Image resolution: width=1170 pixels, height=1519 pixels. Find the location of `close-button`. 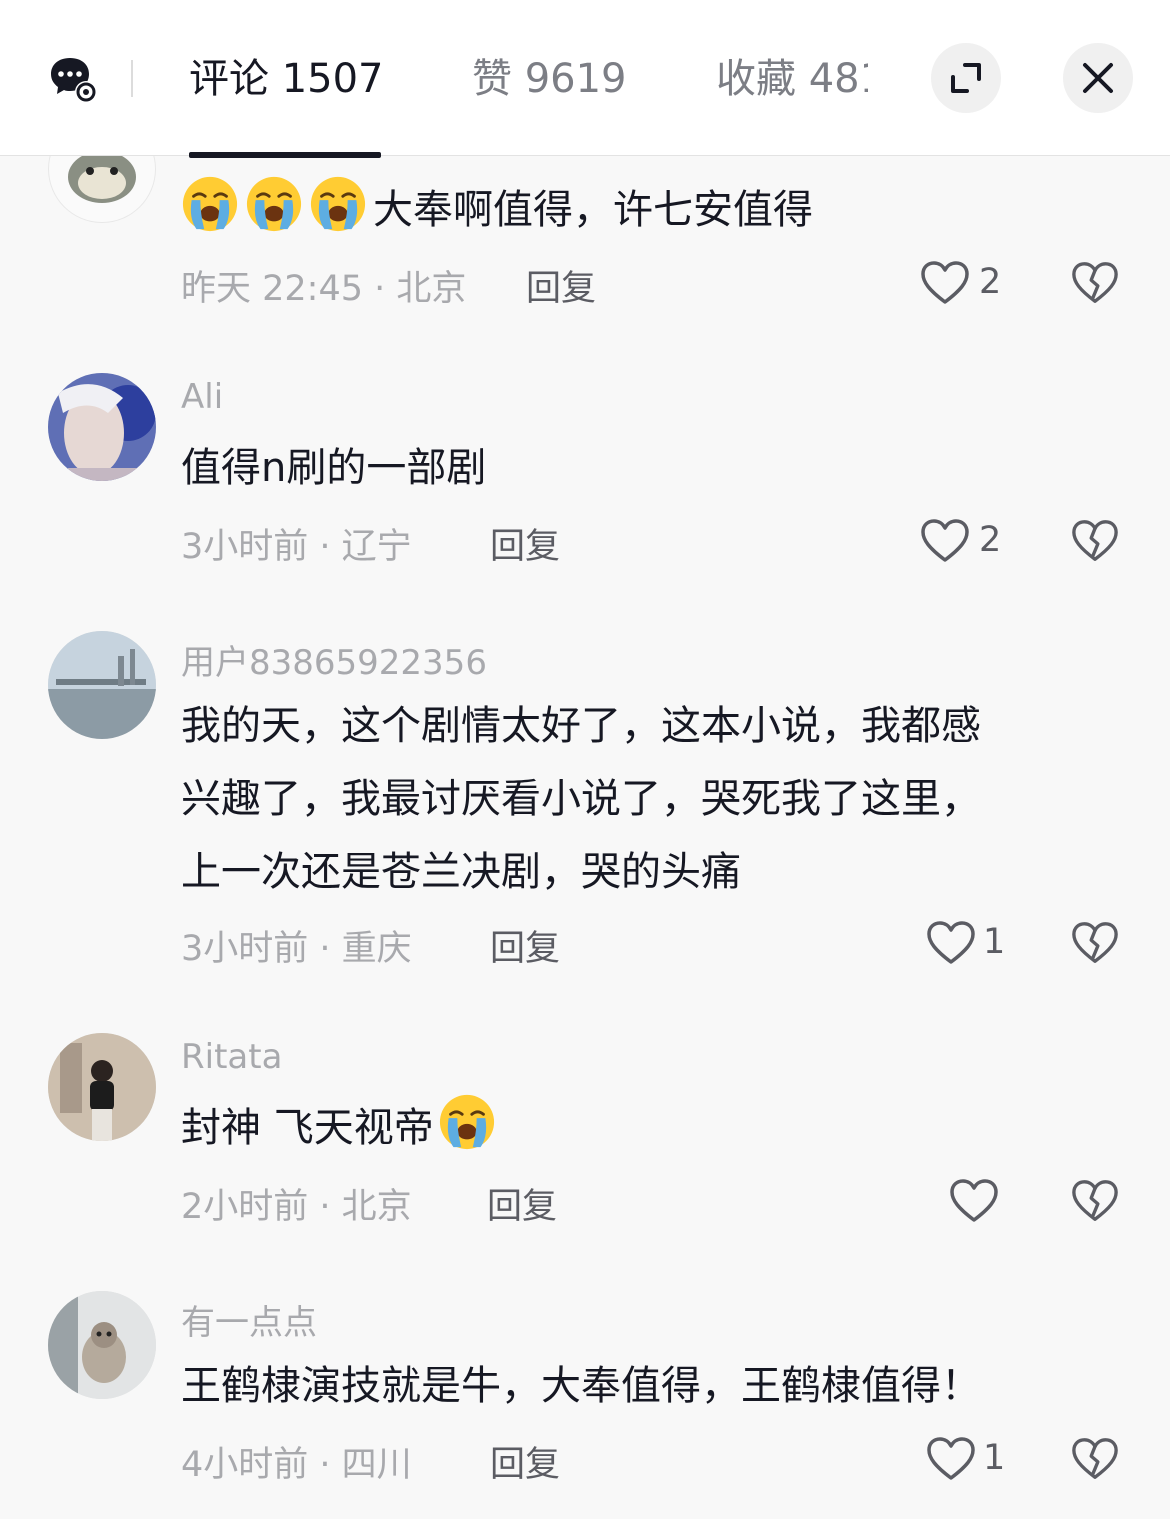

close-button is located at coordinates (1098, 78).